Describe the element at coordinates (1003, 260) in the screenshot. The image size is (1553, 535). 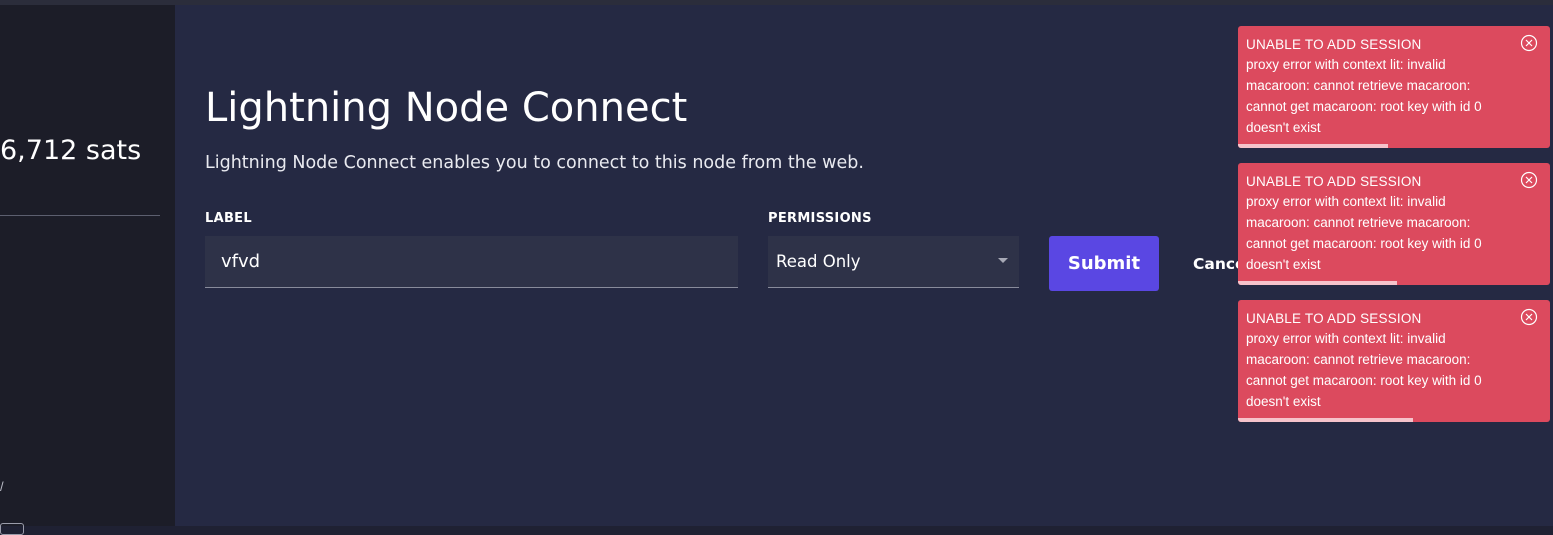
I see `chevron-down-icon` at that location.